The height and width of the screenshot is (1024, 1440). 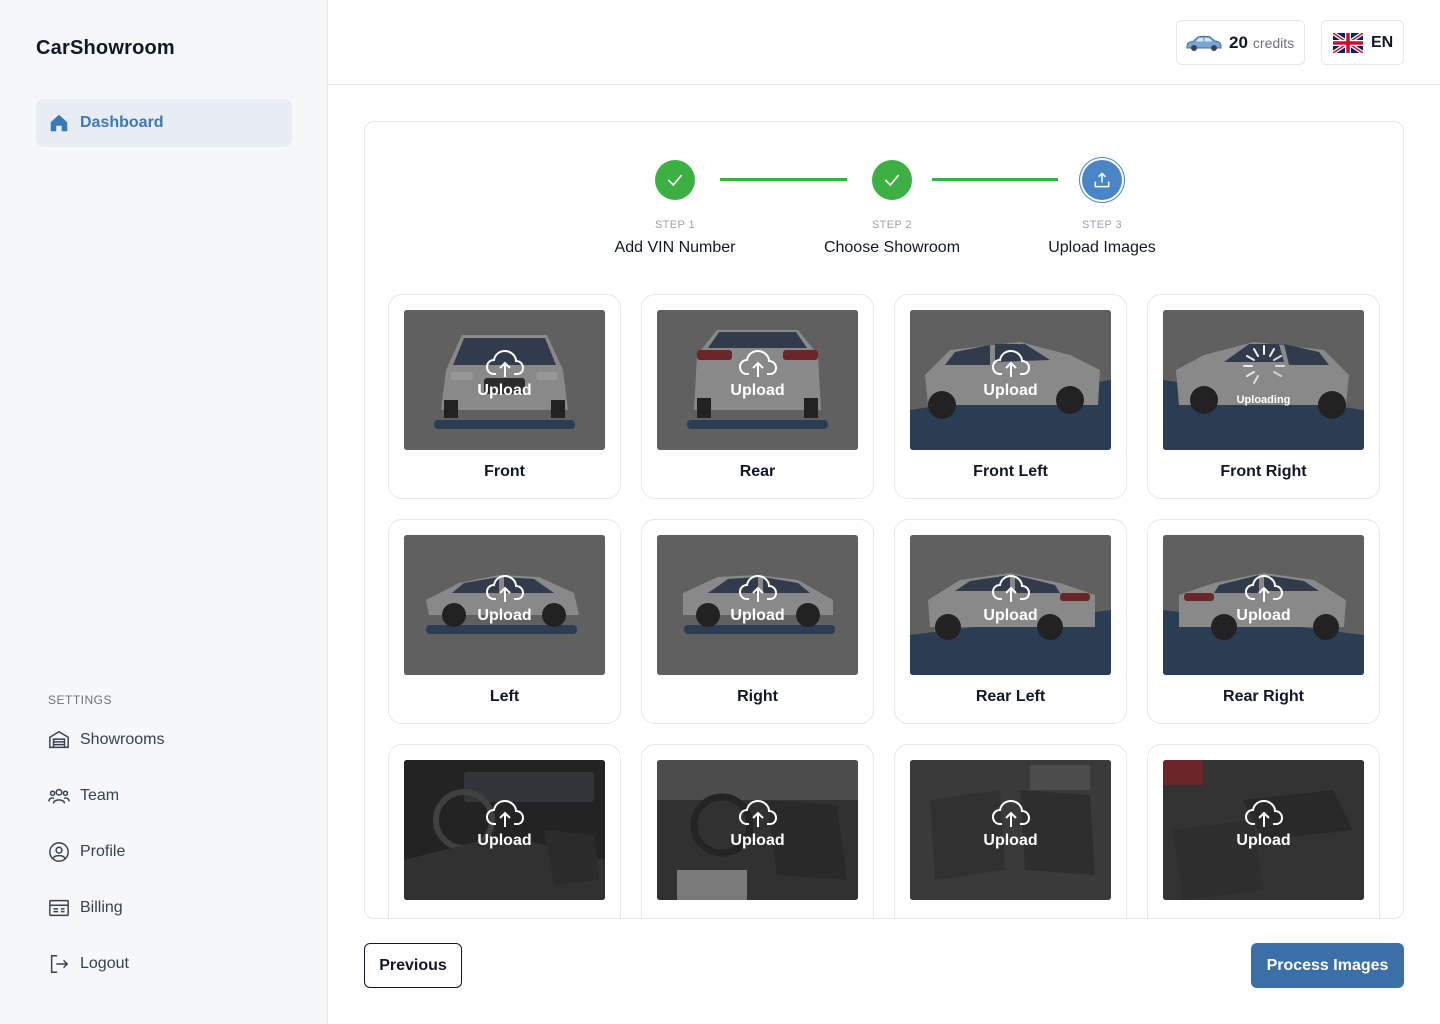 What do you see at coordinates (504, 696) in the screenshot?
I see `tile-label: Left` at bounding box center [504, 696].